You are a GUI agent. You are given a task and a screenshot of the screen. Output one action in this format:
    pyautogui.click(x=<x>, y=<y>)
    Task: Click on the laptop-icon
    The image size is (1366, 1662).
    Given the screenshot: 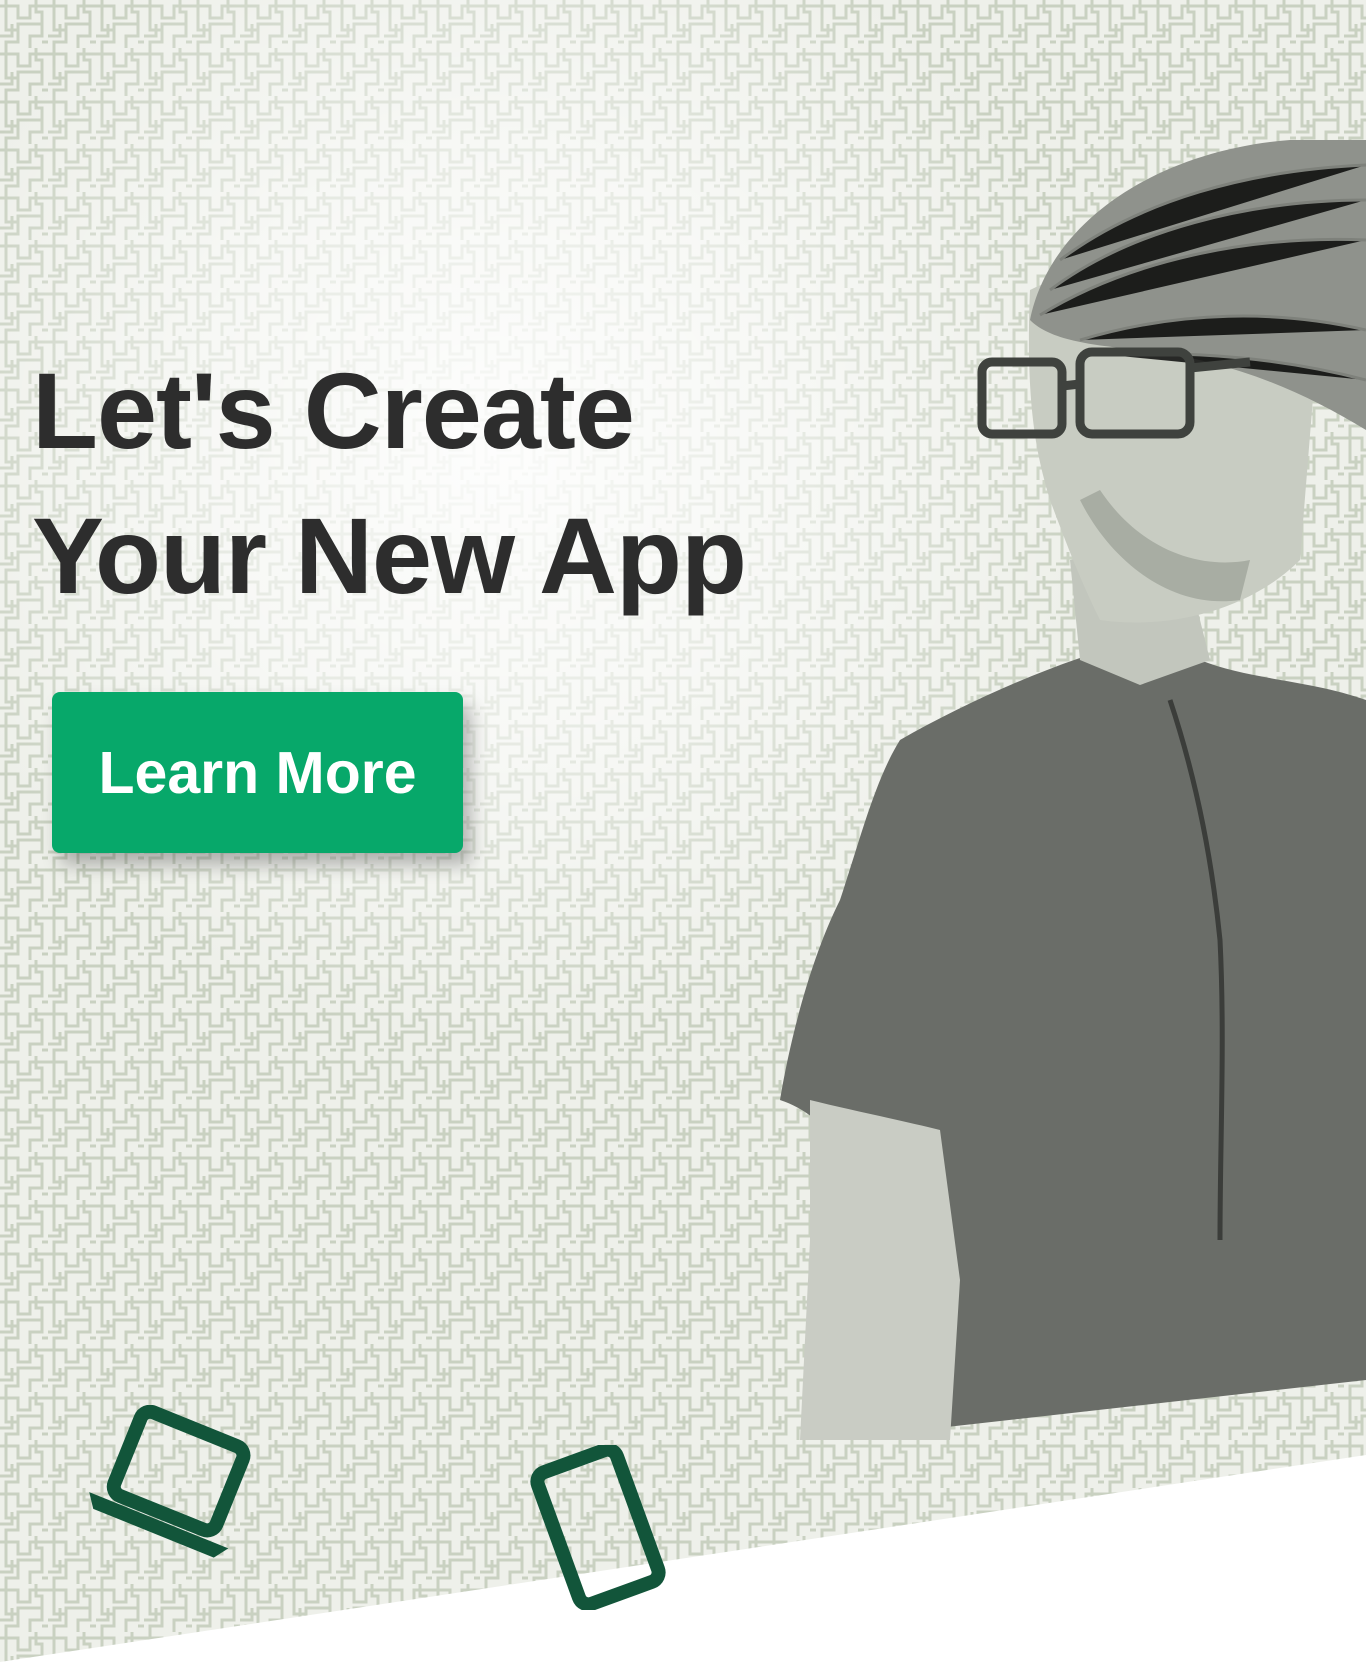 What is the action you would take?
    pyautogui.click(x=170, y=1481)
    